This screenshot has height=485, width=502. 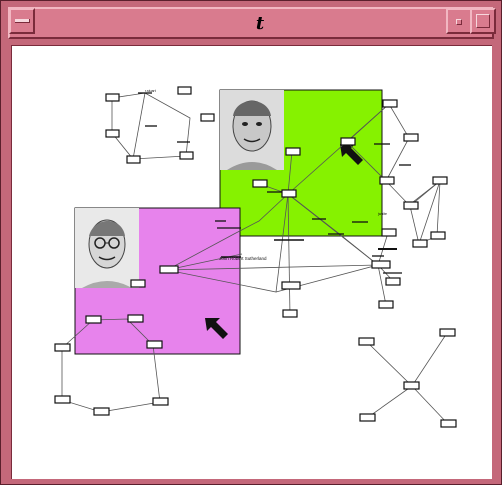 I want to click on maximize-button, so click(x=483, y=21).